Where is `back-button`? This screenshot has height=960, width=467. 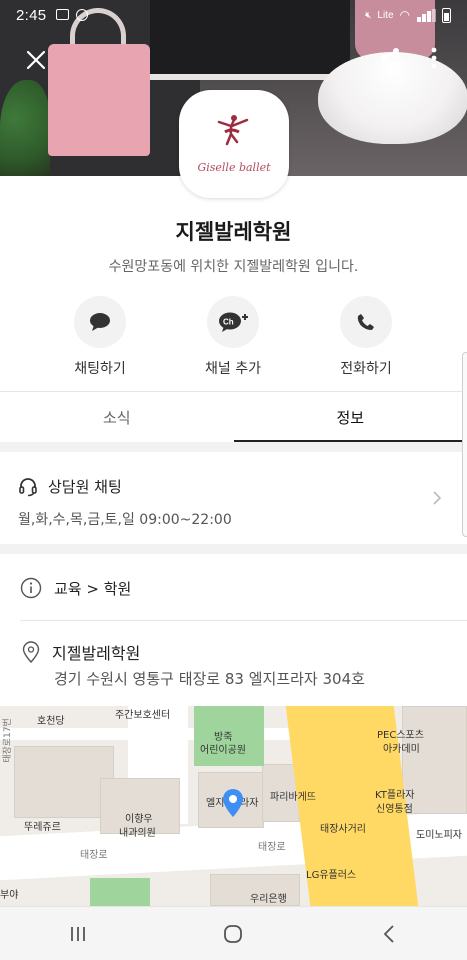
back-button is located at coordinates (389, 934).